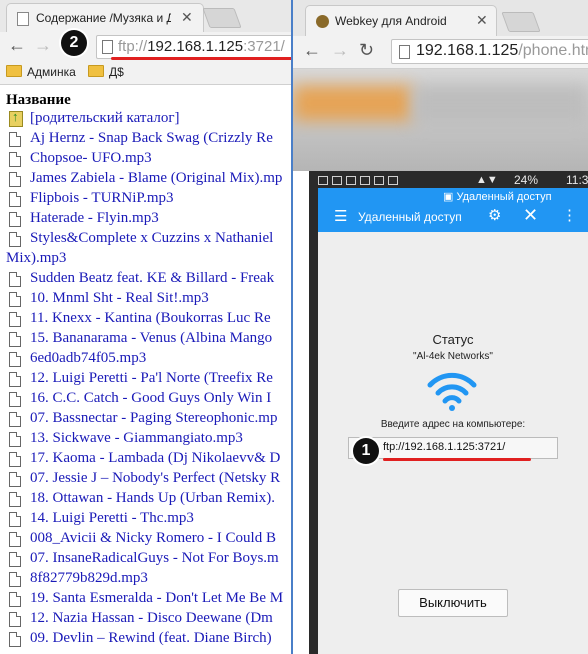  Describe the element at coordinates (151, 338) in the screenshot. I see `file-link: 15. Bananarama - Venus (Albina Mango` at that location.